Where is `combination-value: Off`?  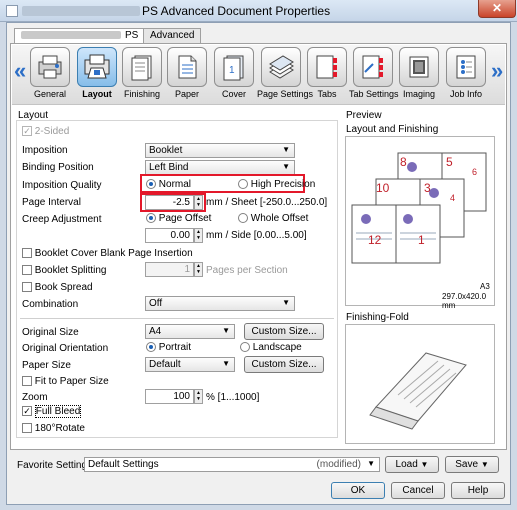 combination-value: Off is located at coordinates (156, 303).